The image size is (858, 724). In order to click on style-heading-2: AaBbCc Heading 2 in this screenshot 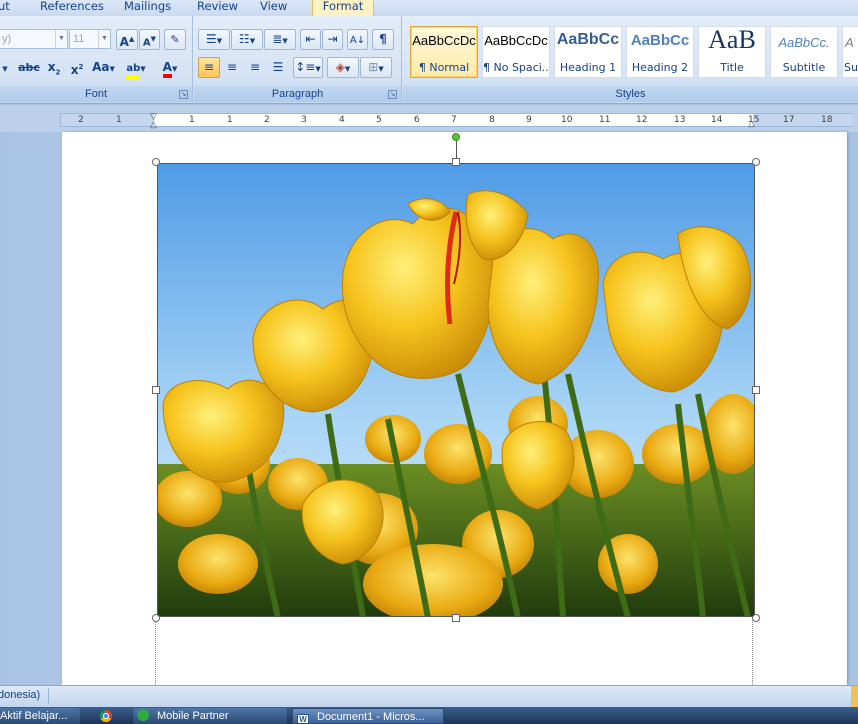, I will do `click(660, 52)`.